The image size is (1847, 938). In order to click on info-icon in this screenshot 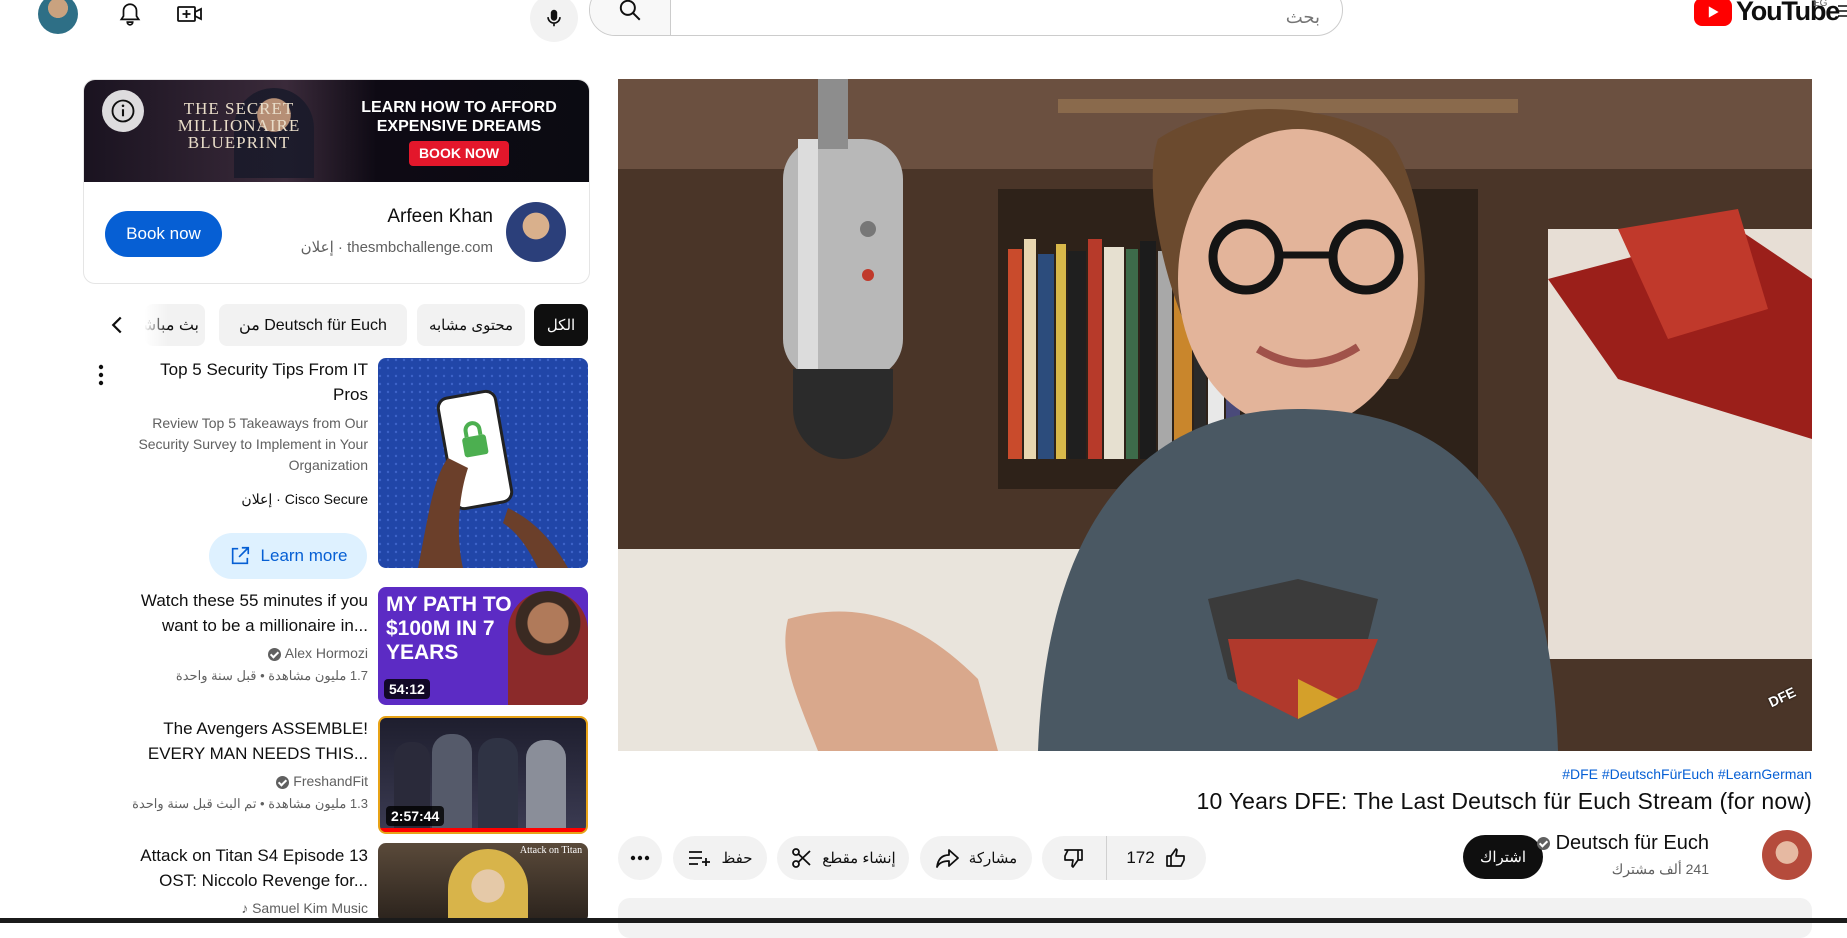, I will do `click(123, 111)`.